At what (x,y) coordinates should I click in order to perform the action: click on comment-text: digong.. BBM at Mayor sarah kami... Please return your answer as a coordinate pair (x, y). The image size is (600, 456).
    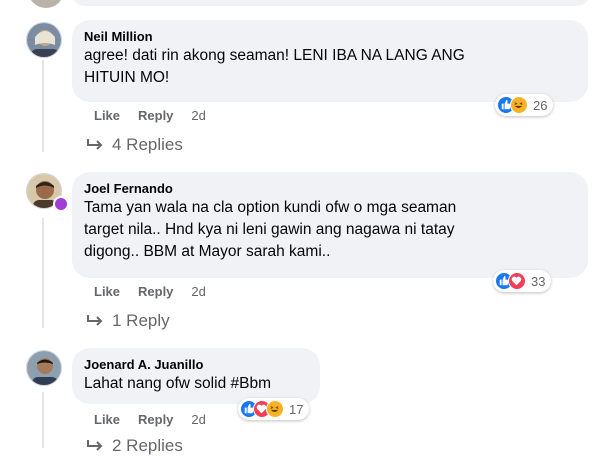
    Looking at the image, I should click on (207, 251).